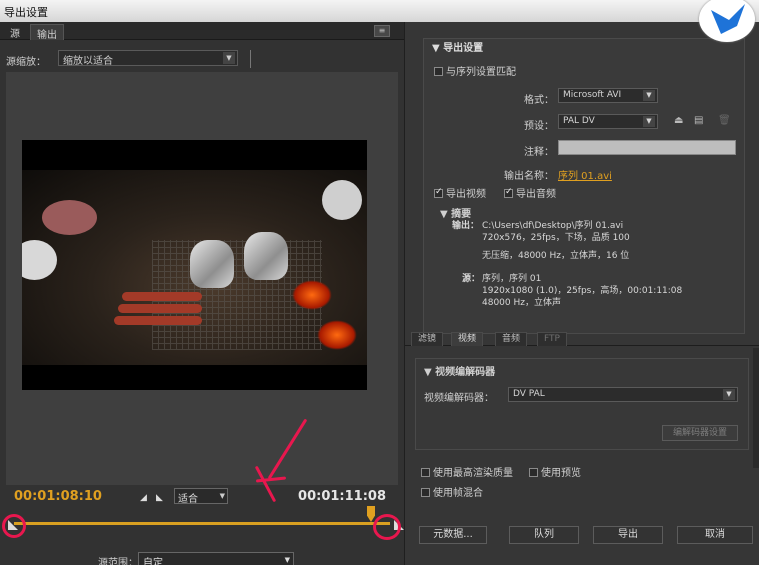 The image size is (759, 565). Describe the element at coordinates (585, 174) in the screenshot. I see `output-name-link: 序列 01.avi` at that location.